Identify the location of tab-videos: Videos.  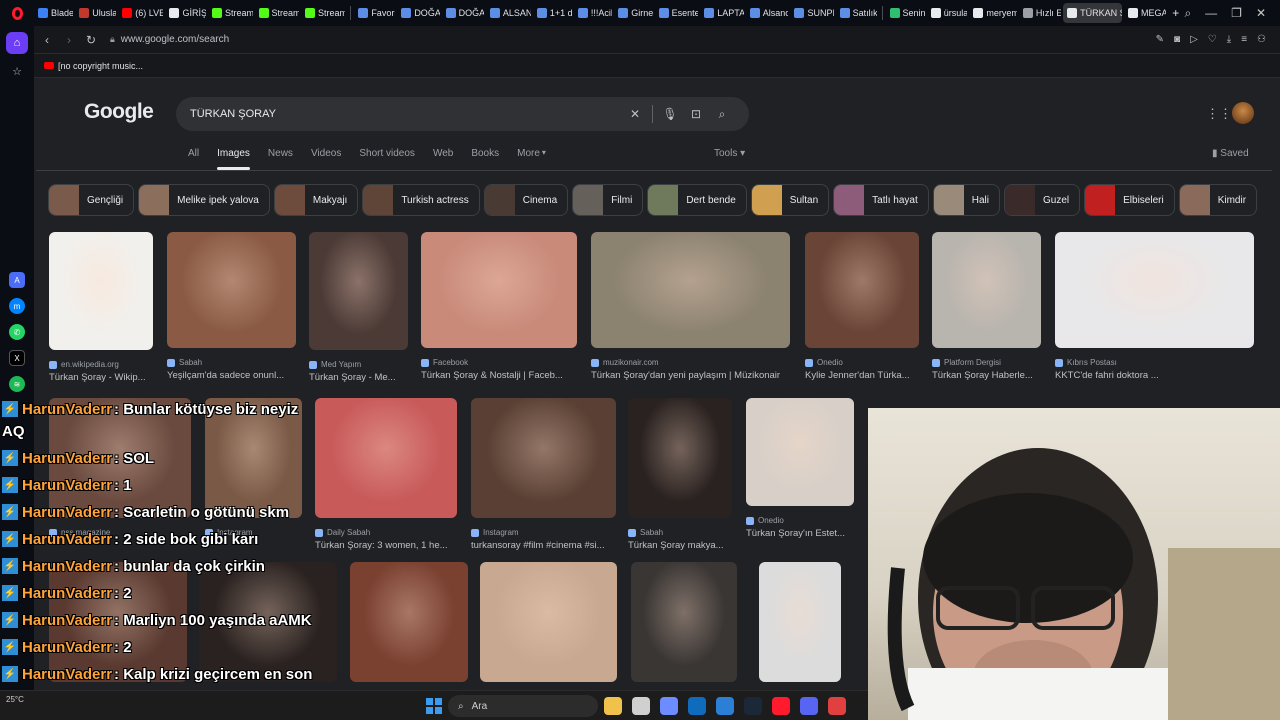
(326, 153).